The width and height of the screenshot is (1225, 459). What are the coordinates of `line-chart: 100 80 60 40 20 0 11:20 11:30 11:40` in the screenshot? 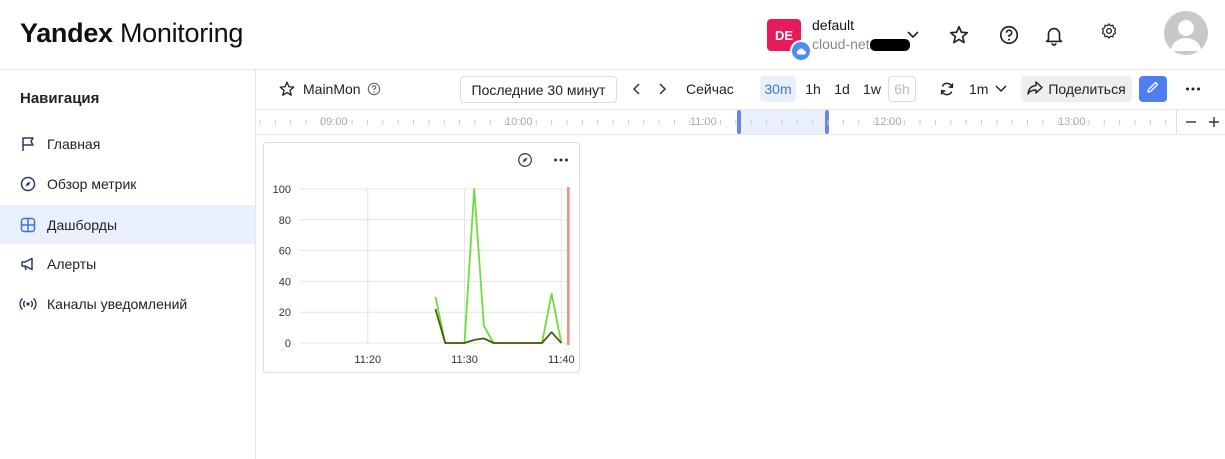 It's located at (424, 275).